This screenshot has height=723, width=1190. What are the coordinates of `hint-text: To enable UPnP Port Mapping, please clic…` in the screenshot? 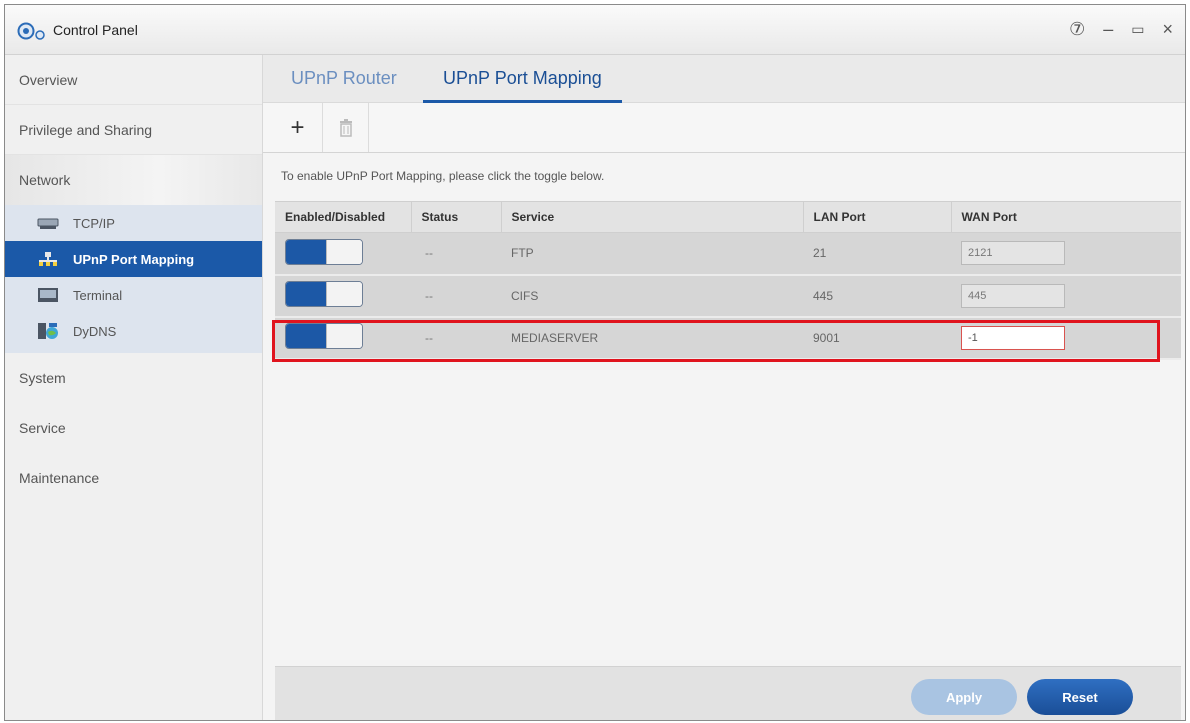 It's located at (443, 176).